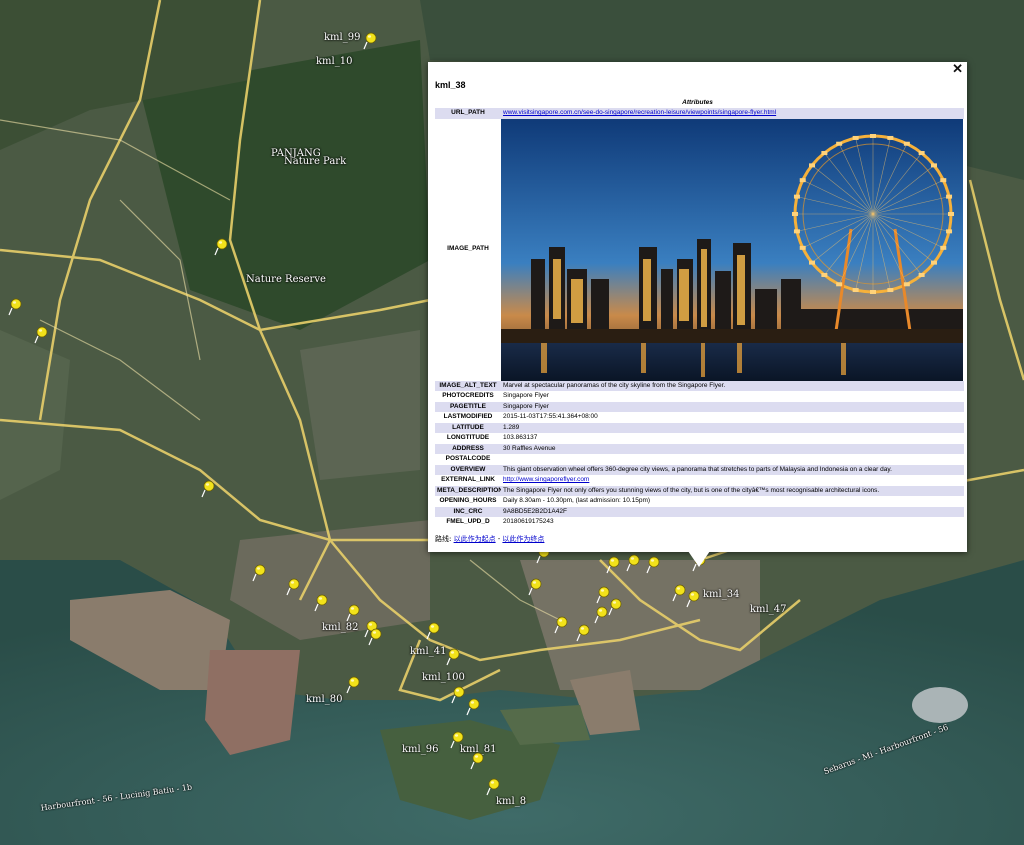 This screenshot has height=845, width=1024. What do you see at coordinates (334, 61) in the screenshot?
I see `map-label: kml_10` at bounding box center [334, 61].